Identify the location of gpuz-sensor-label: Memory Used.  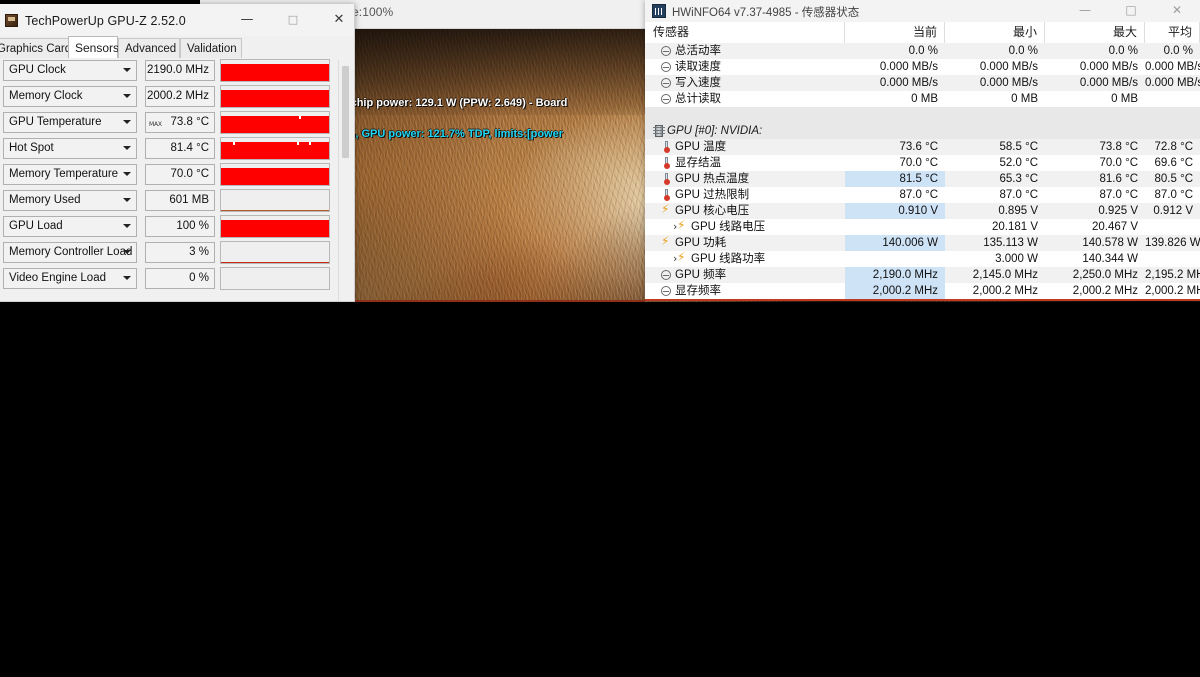
(45, 200).